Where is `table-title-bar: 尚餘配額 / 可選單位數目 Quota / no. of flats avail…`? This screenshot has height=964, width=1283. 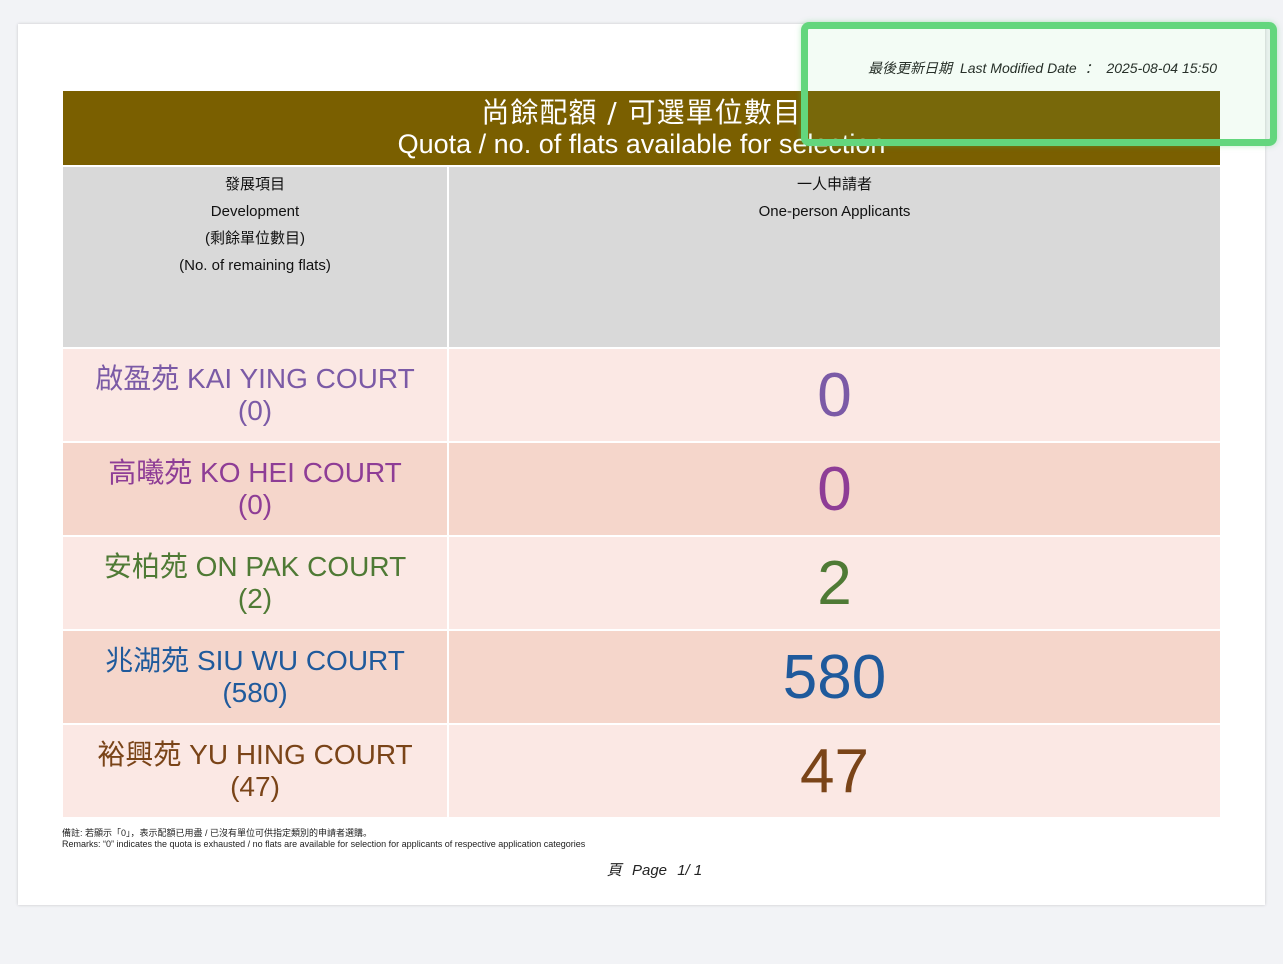
table-title-bar: 尚餘配額 / 可選單位數目 Quota / no. of flats avail… is located at coordinates (641, 128).